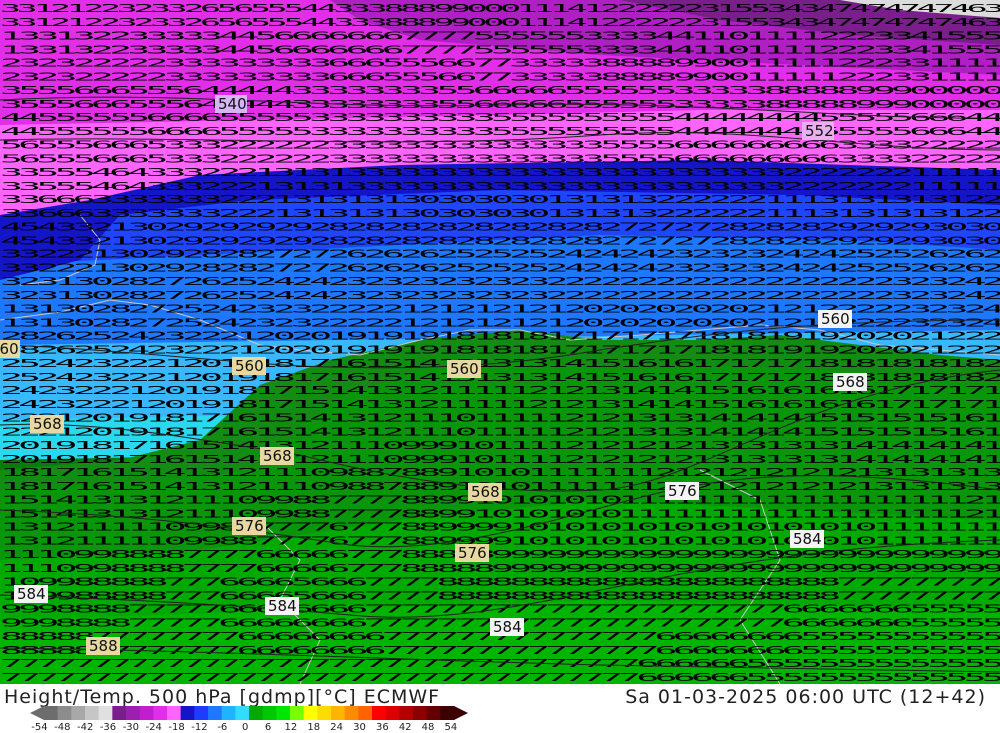 The height and width of the screenshot is (733, 1000). I want to click on colorbar-tick-label: 42, so click(405, 727).